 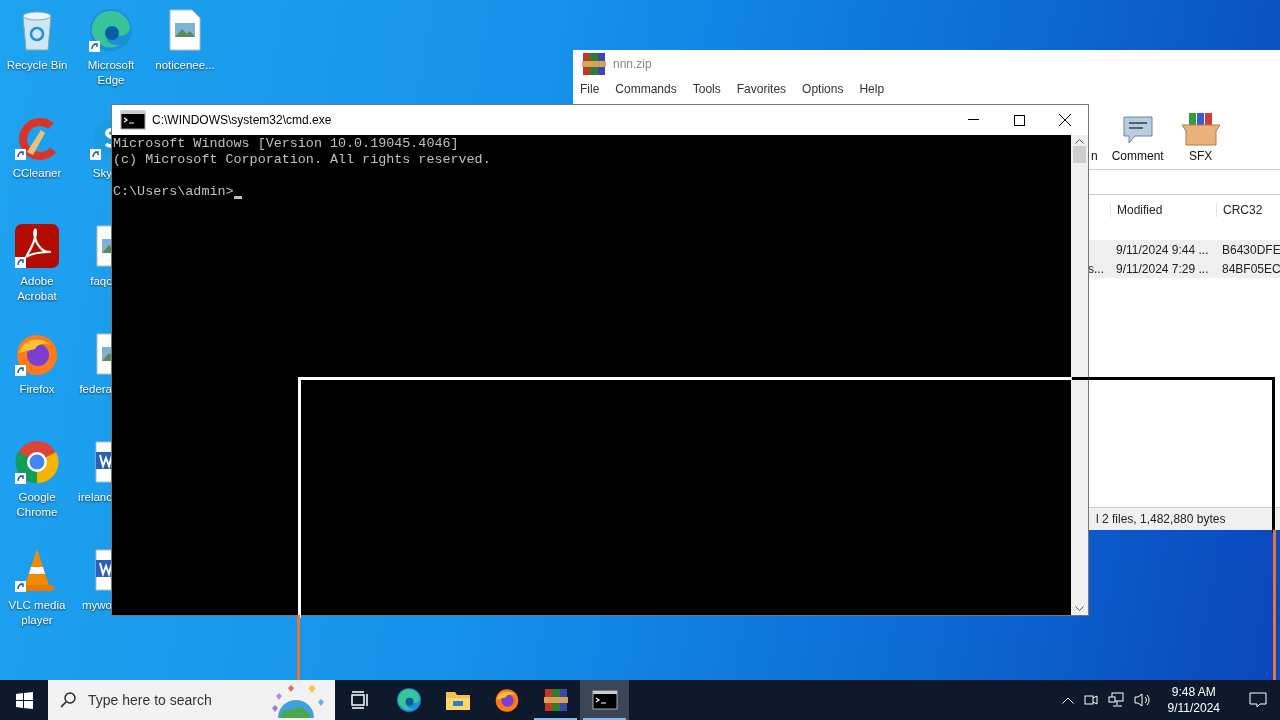 I want to click on scroll-down-icon, so click(x=1079, y=609).